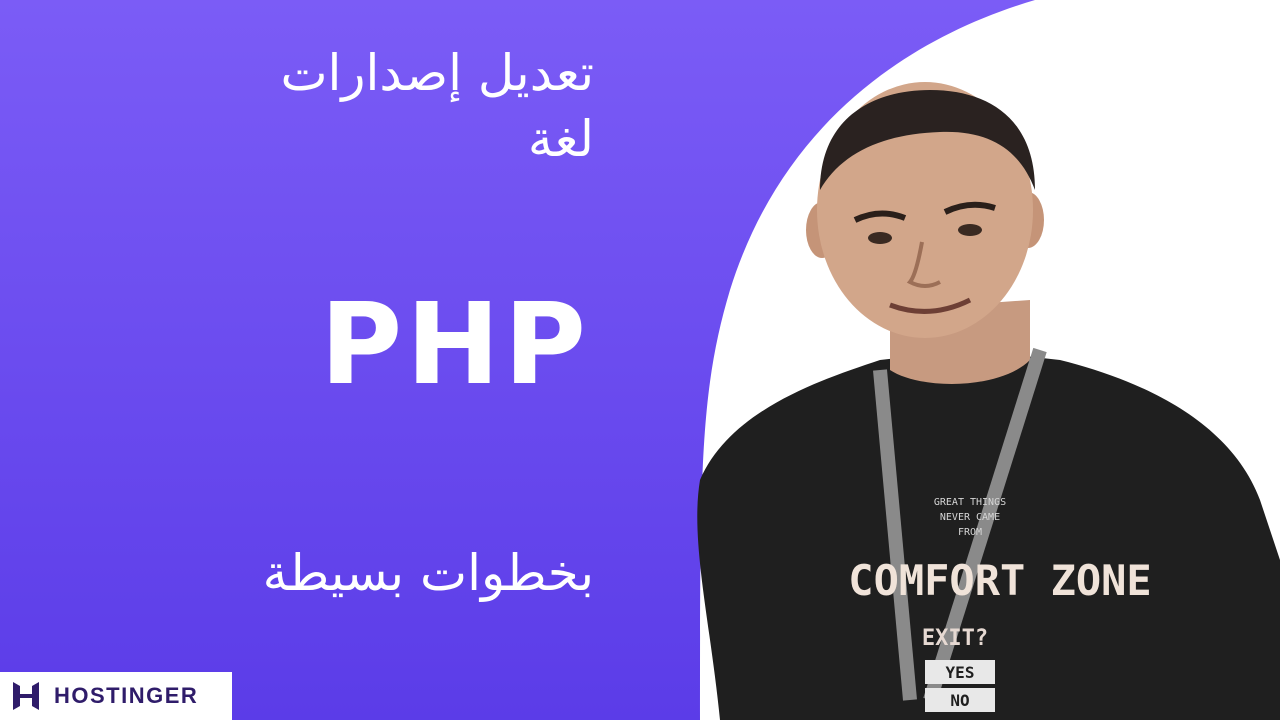  I want to click on shirt-no: NO, so click(959, 700).